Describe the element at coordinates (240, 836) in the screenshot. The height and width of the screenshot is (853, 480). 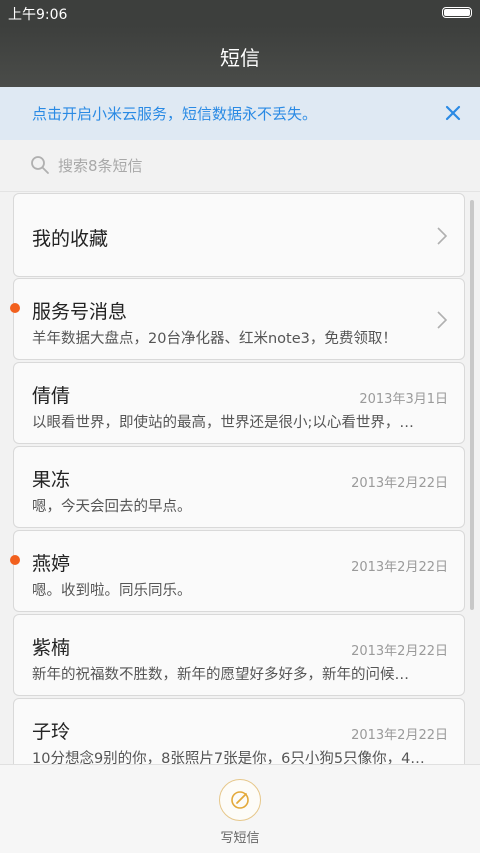
I see `compose-label: 写短信` at that location.